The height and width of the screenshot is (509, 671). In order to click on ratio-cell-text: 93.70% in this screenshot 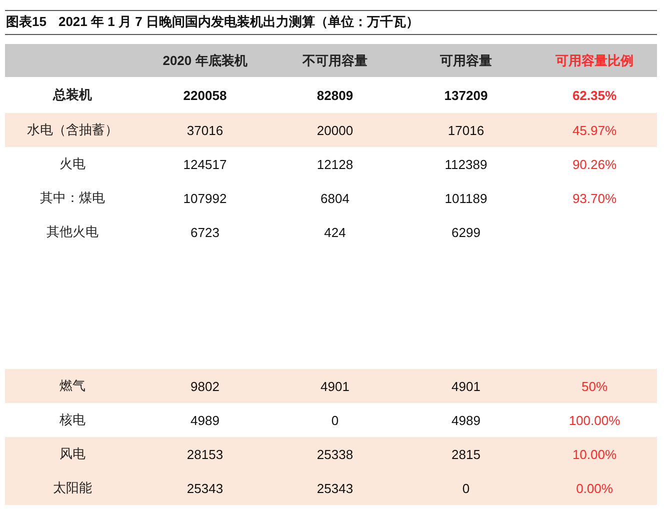, I will do `click(594, 198)`.